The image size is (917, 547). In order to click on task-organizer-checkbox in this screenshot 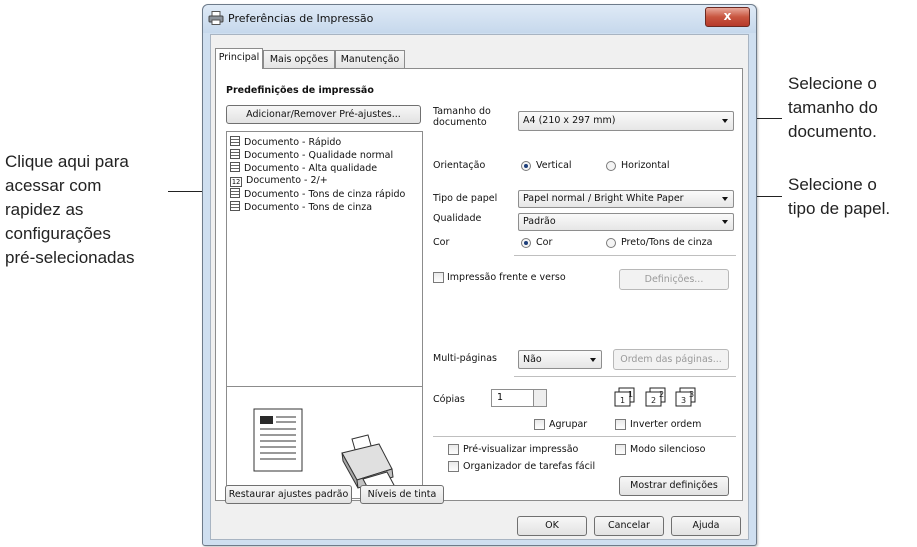, I will do `click(453, 466)`.